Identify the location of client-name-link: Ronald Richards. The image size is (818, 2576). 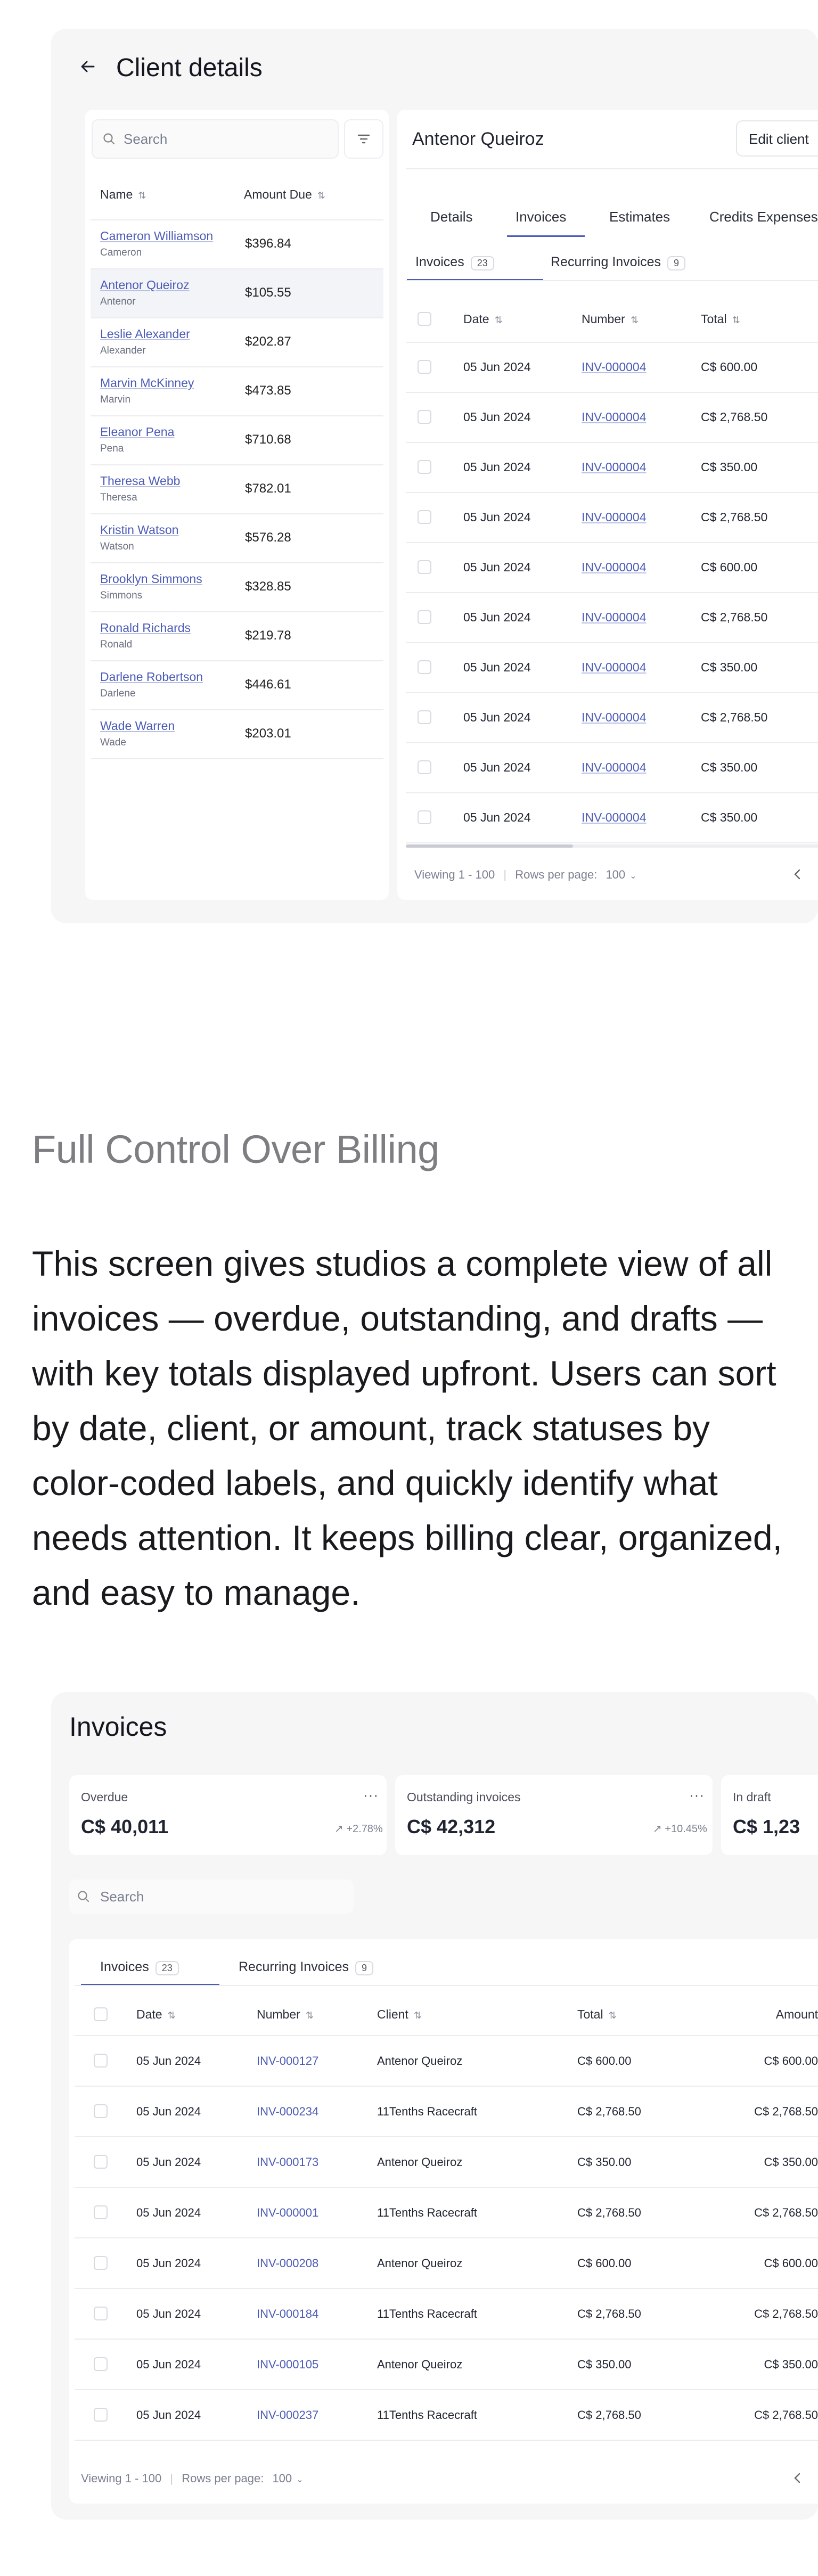
(145, 628).